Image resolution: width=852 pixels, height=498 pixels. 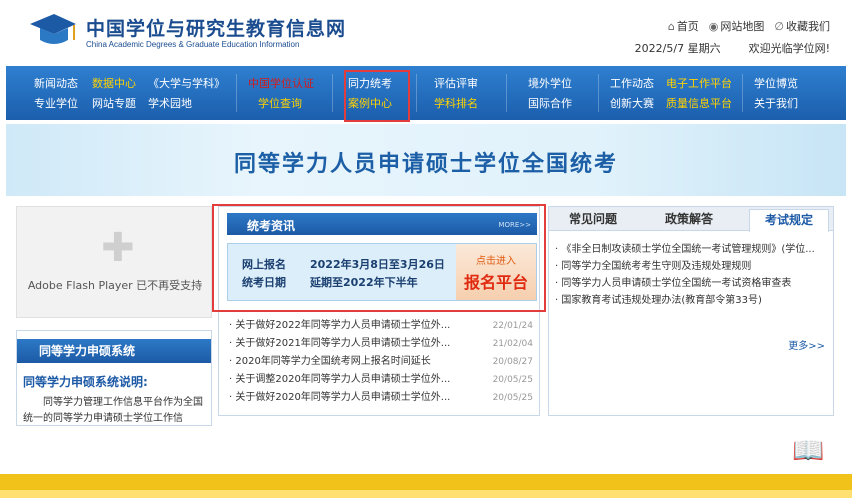 What do you see at coordinates (383, 380) in the screenshot?
I see `news-list-item: · 关于调整2020年同等学力人员申请硕士学位外... 20/05/25` at bounding box center [383, 380].